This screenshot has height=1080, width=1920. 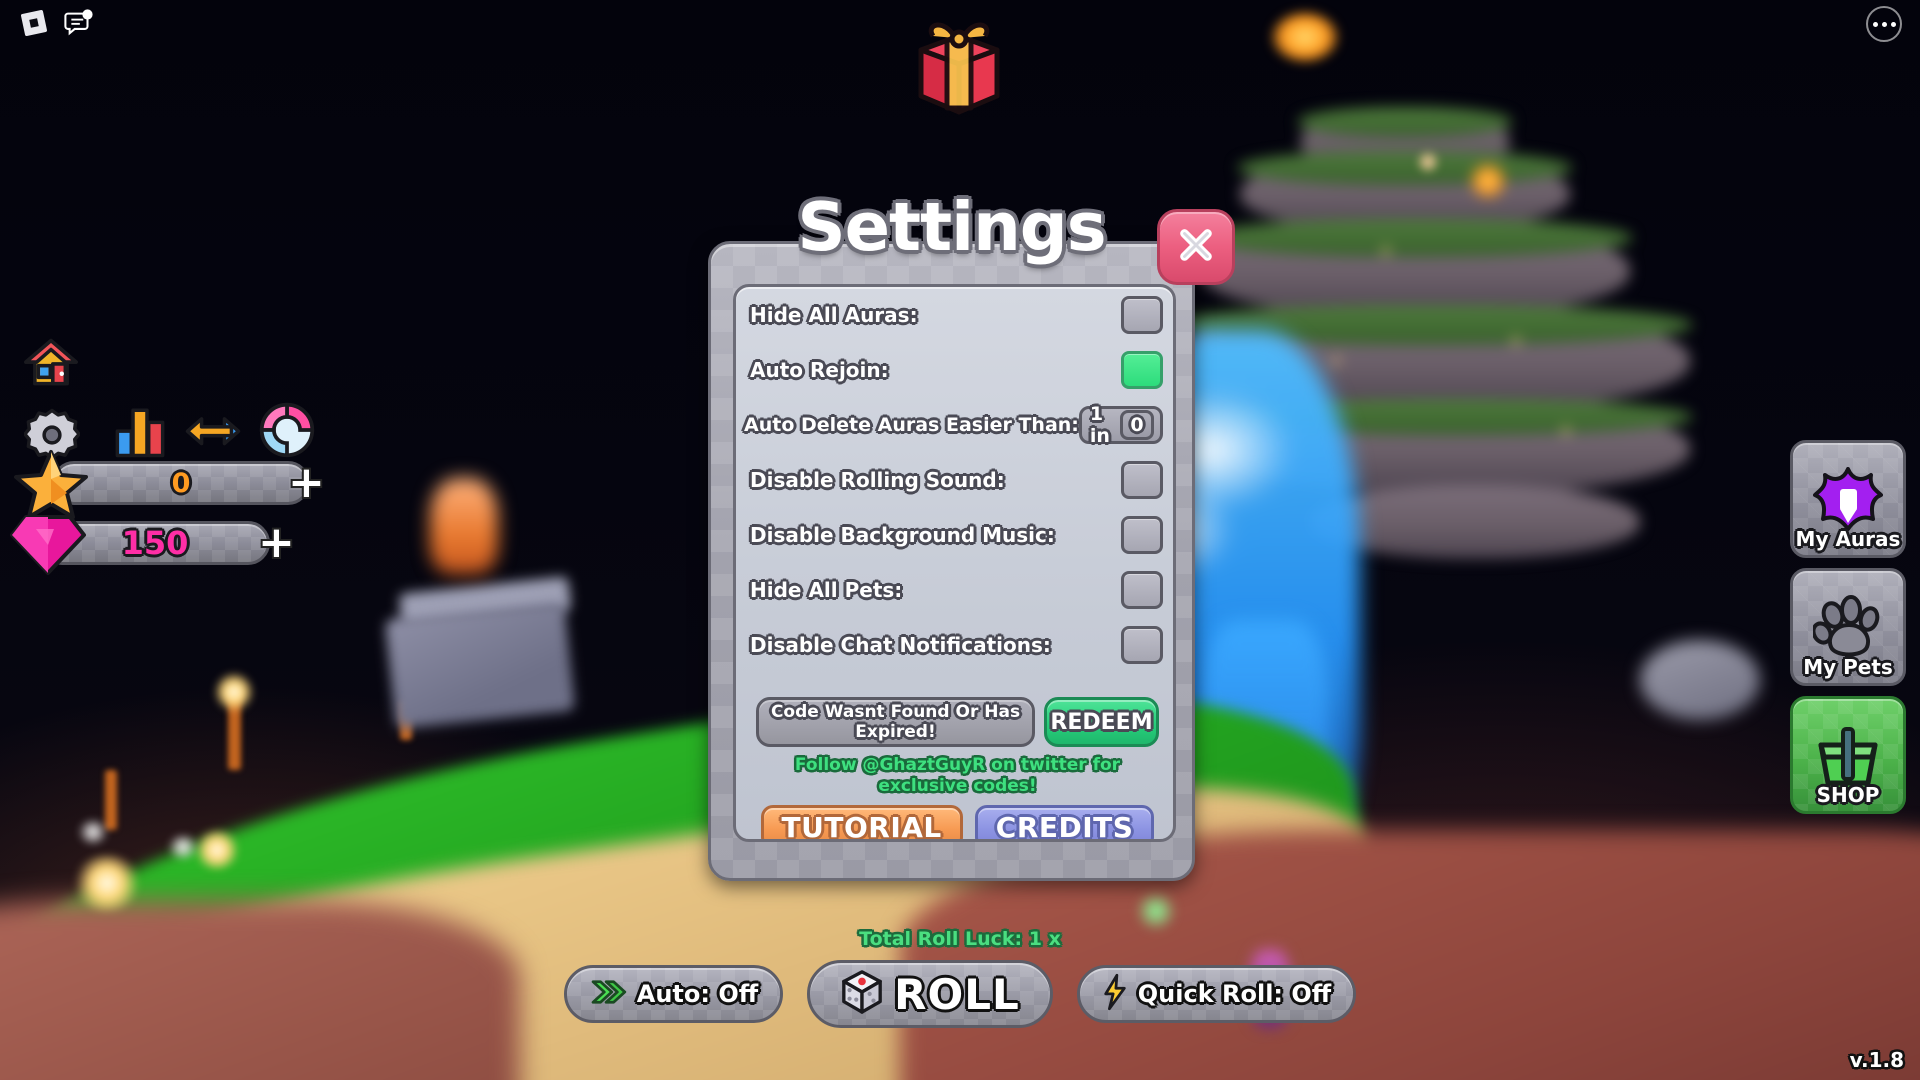 I want to click on close-x-icon, so click(x=1196, y=247).